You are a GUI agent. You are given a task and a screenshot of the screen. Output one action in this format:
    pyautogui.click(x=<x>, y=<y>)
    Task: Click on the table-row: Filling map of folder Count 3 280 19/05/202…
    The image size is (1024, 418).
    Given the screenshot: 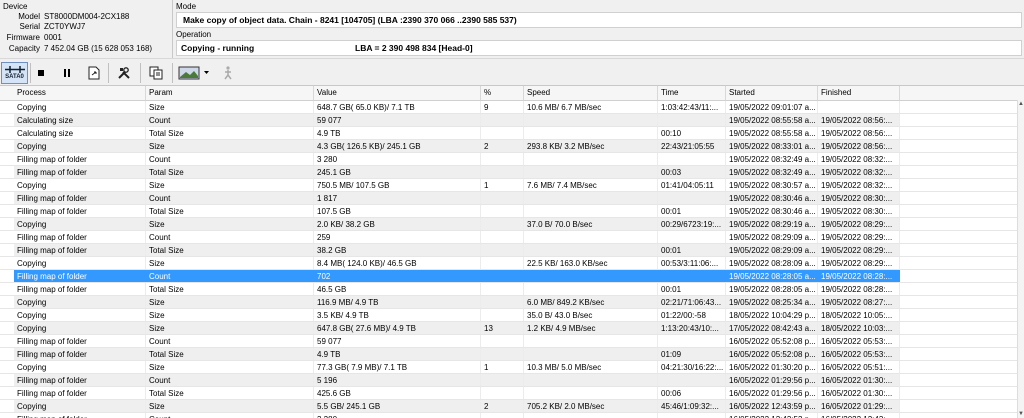 What is the action you would take?
    pyautogui.click(x=509, y=159)
    